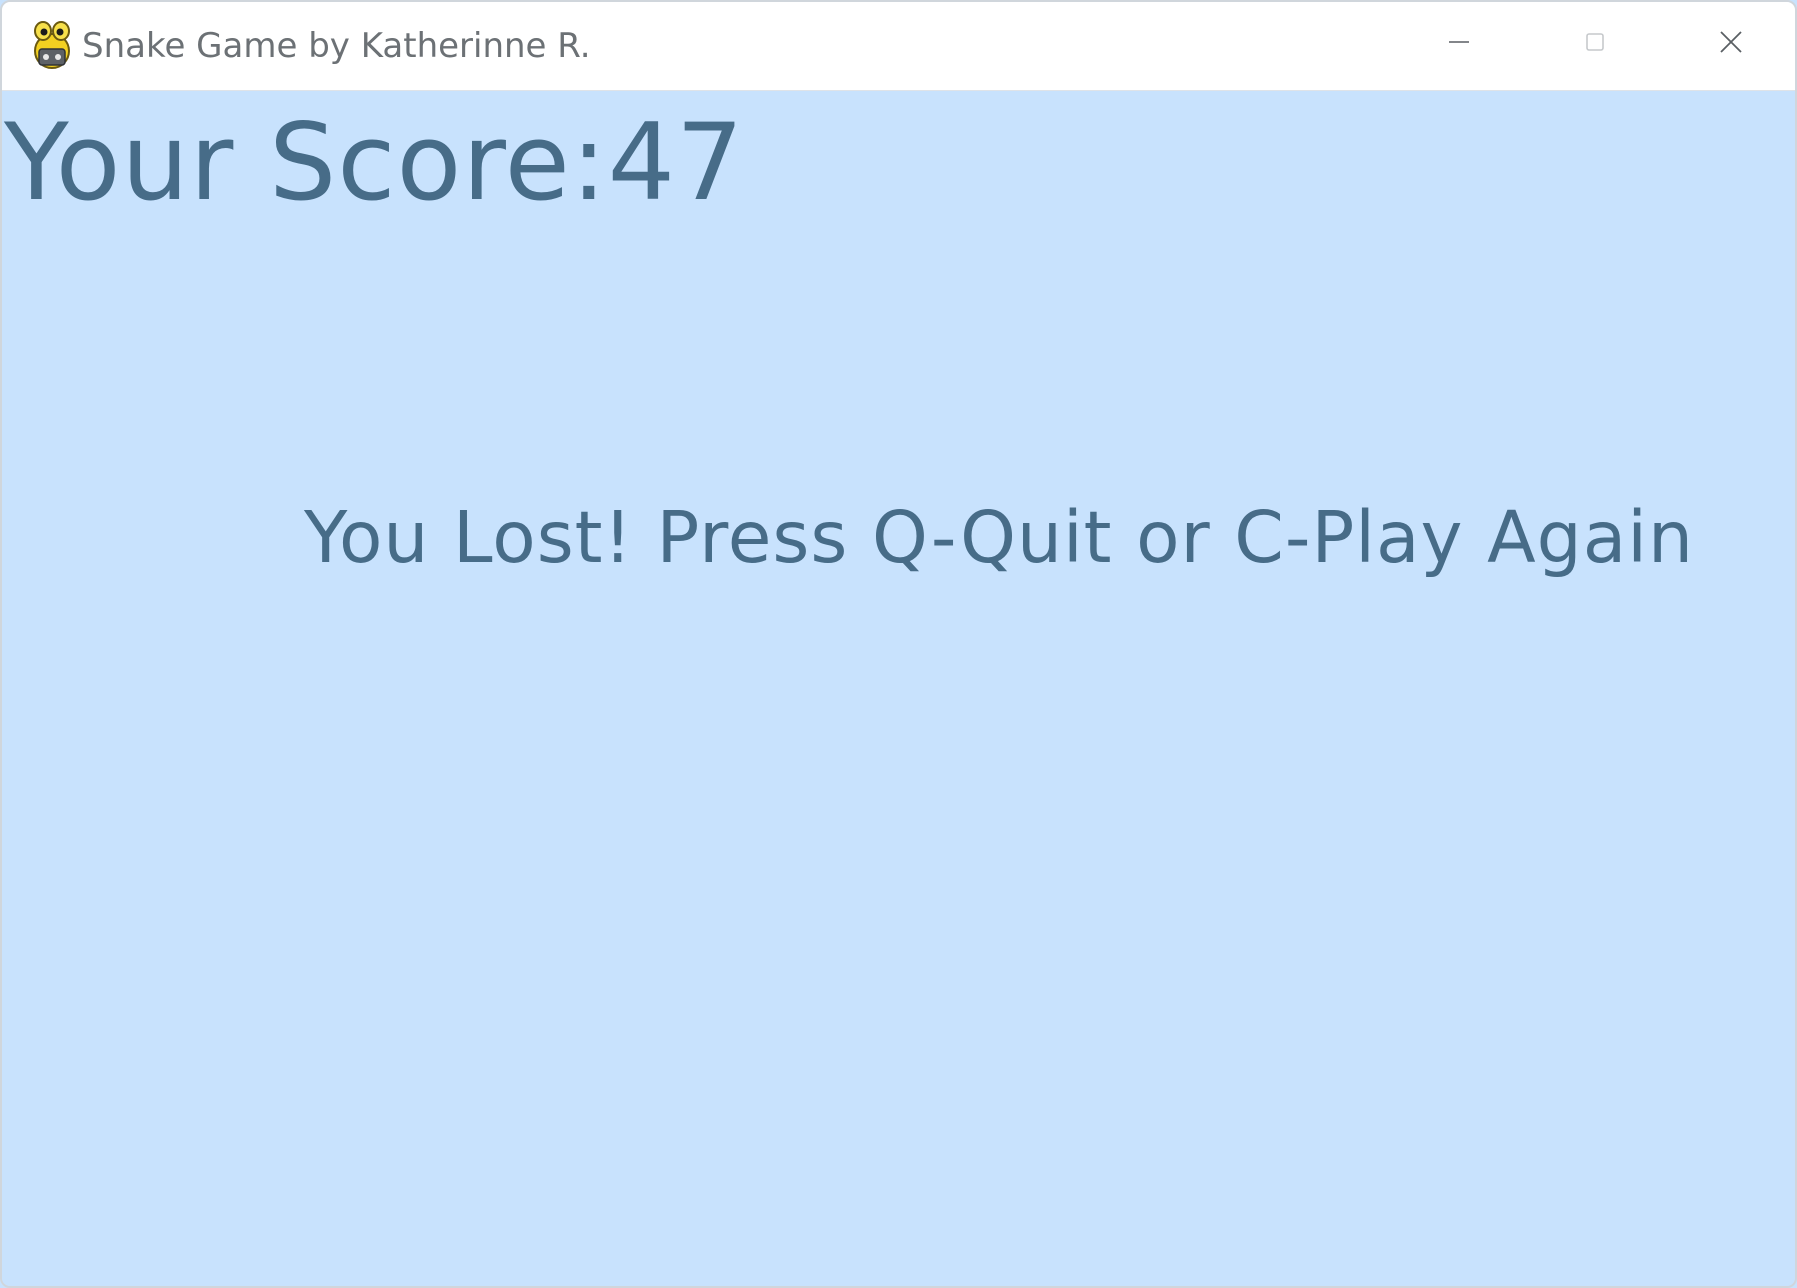 This screenshot has width=1797, height=1288. What do you see at coordinates (374, 162) in the screenshot?
I see `score-label: Your Score:47` at bounding box center [374, 162].